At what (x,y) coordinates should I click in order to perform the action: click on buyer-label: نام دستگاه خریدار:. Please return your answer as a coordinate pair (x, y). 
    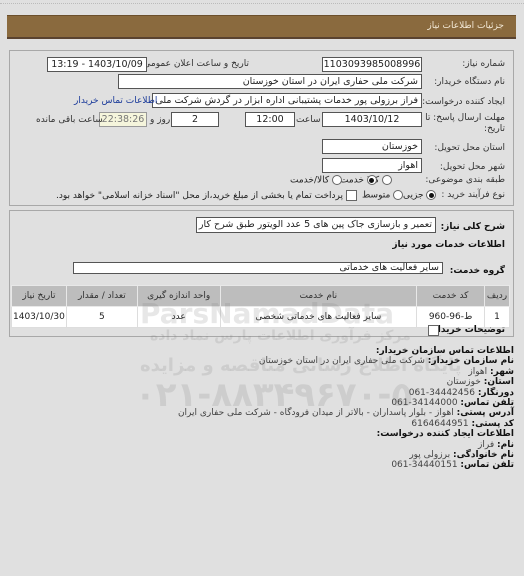
    Looking at the image, I should click on (469, 82).